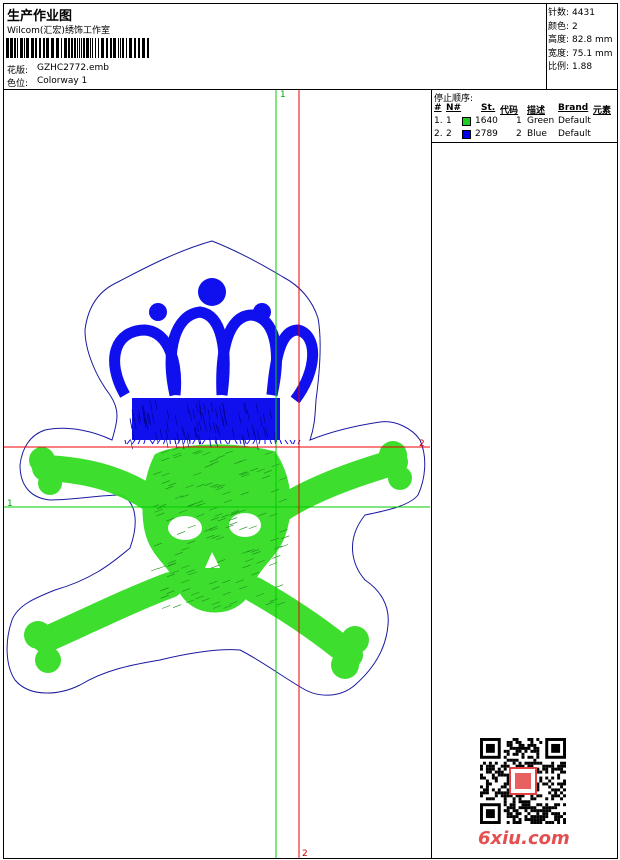  Describe the element at coordinates (214, 364) in the screenshot. I see `blue-thread-layer` at that location.